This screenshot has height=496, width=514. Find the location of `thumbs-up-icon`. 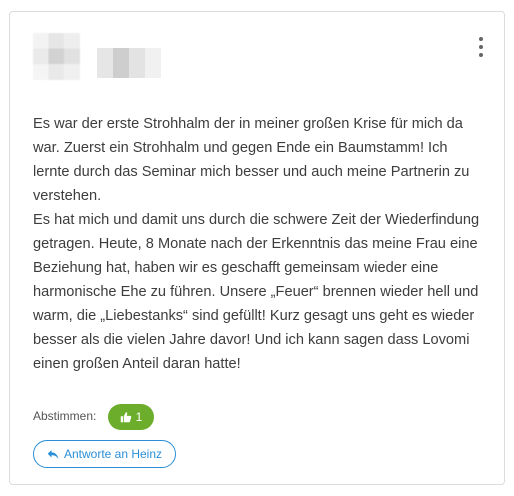

thumbs-up-icon is located at coordinates (125, 417).